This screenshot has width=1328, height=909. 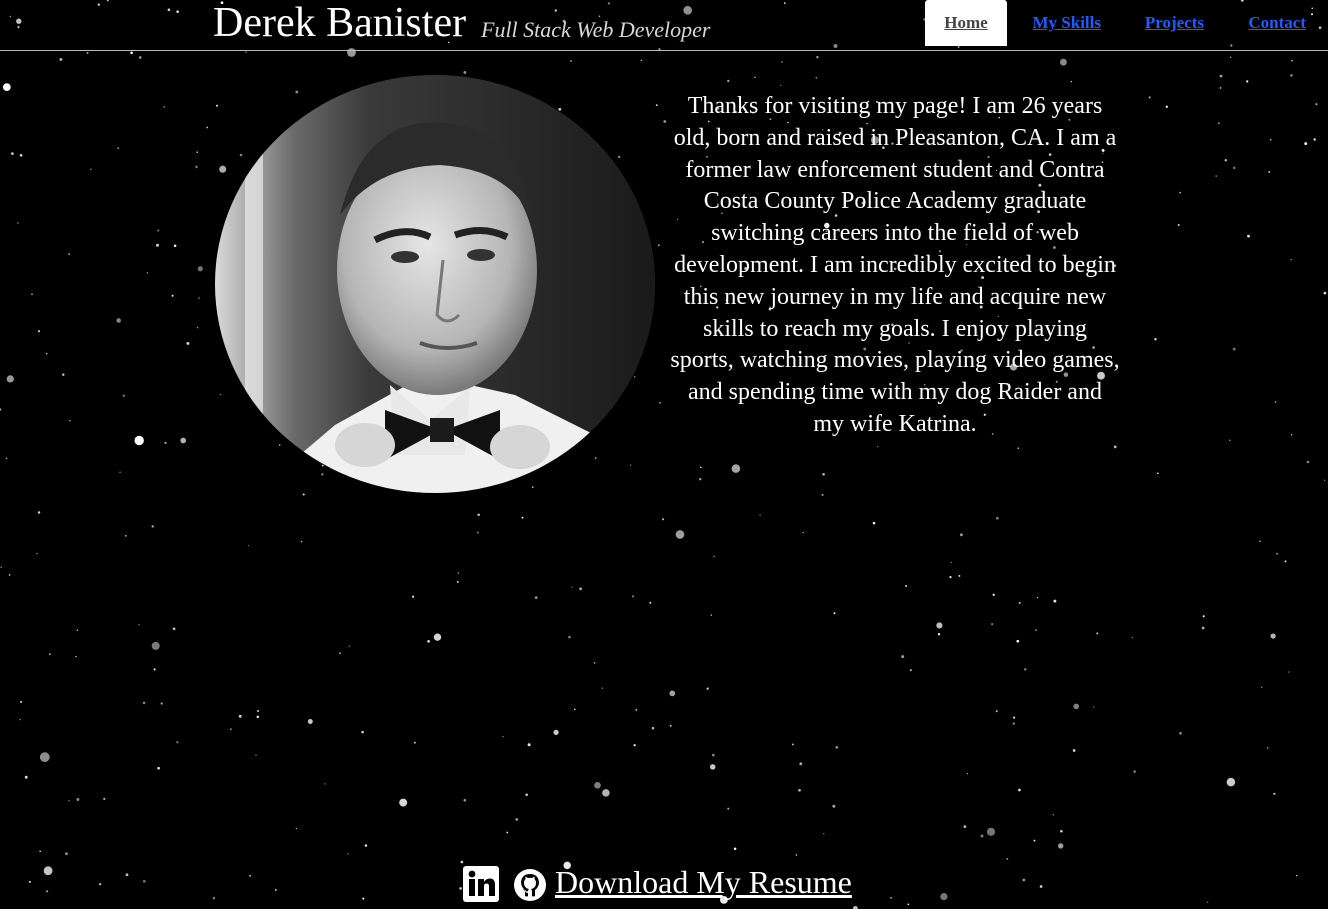 What do you see at coordinates (1067, 23) in the screenshot?
I see `nav-my-skills: My Skills` at bounding box center [1067, 23].